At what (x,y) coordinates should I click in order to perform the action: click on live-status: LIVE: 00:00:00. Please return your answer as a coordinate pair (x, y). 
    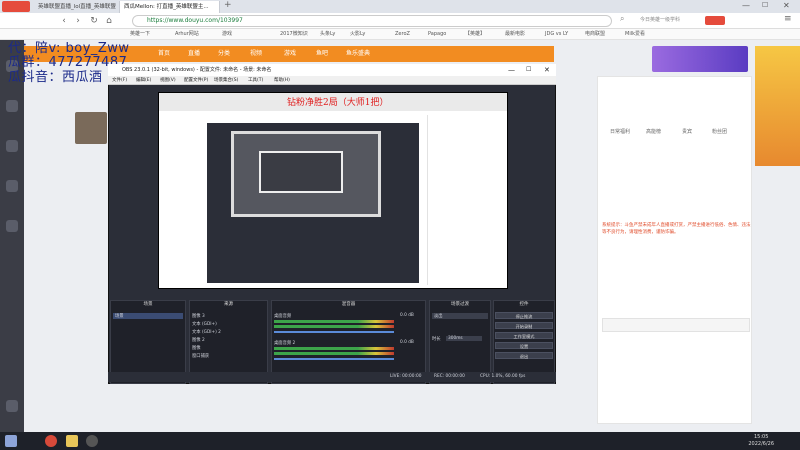
    Looking at the image, I should click on (406, 376).